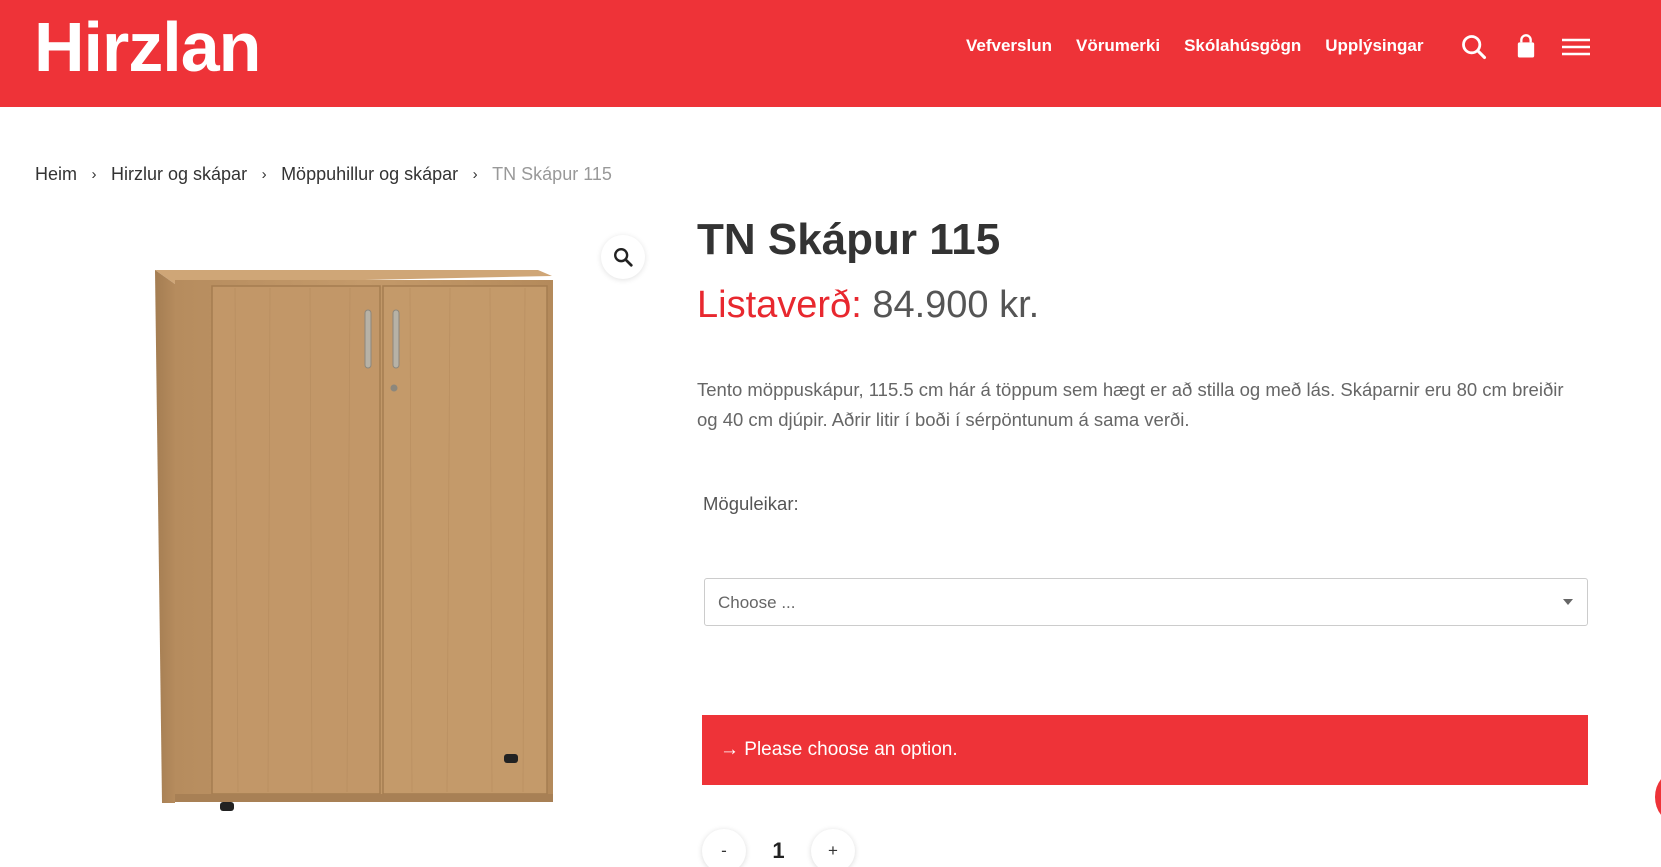 The width and height of the screenshot is (1661, 867). Describe the element at coordinates (1568, 602) in the screenshot. I see `chevron-down-icon` at that location.